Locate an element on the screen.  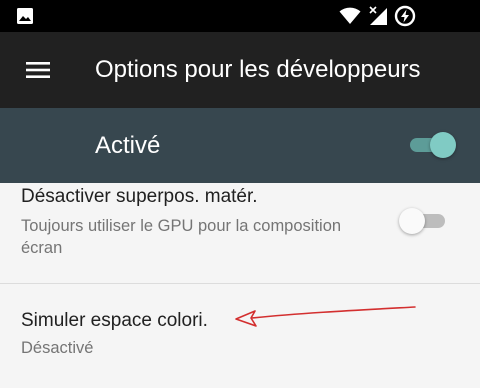
master-toggle-switch is located at coordinates (433, 145).